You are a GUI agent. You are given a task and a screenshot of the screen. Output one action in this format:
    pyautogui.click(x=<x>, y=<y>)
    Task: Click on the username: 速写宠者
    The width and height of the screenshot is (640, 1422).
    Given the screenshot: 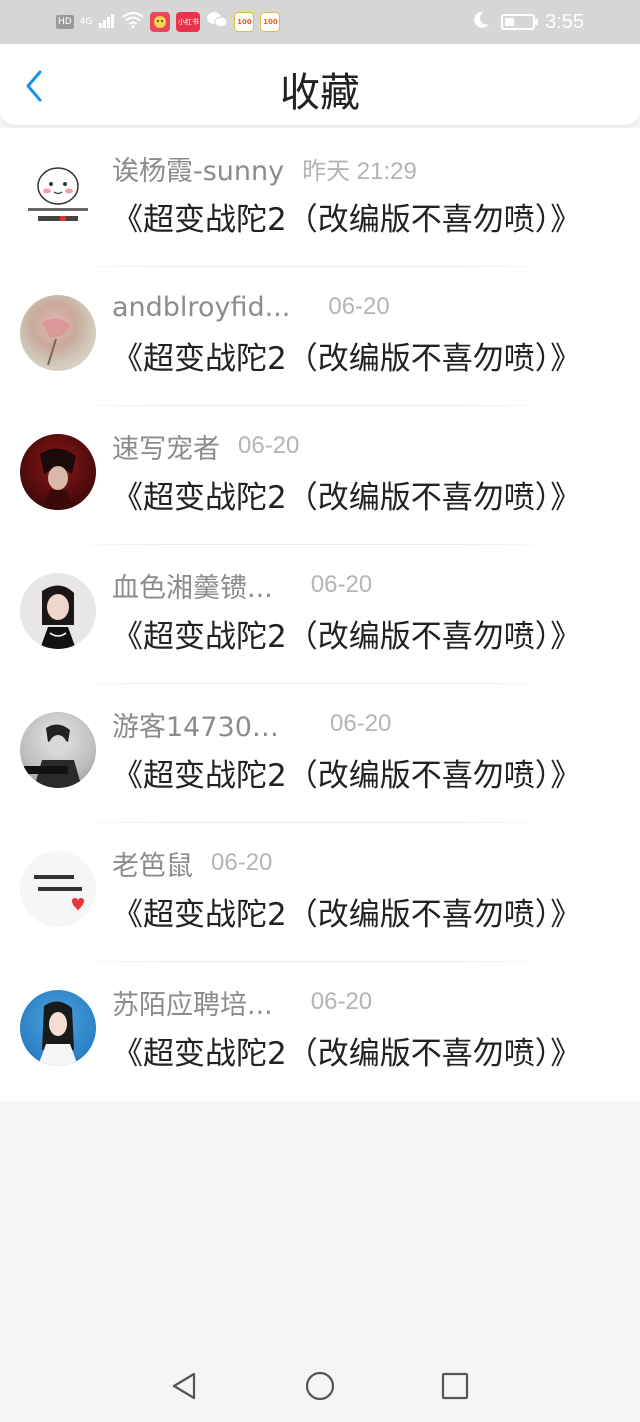 What is the action you would take?
    pyautogui.click(x=166, y=446)
    